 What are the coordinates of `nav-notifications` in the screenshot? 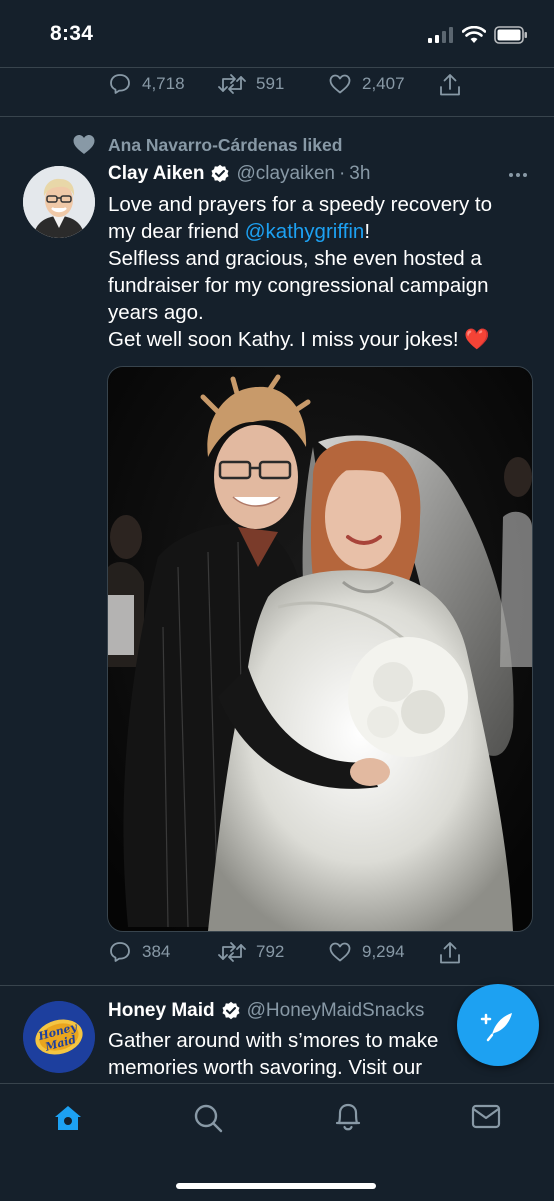 It's located at (348, 1119).